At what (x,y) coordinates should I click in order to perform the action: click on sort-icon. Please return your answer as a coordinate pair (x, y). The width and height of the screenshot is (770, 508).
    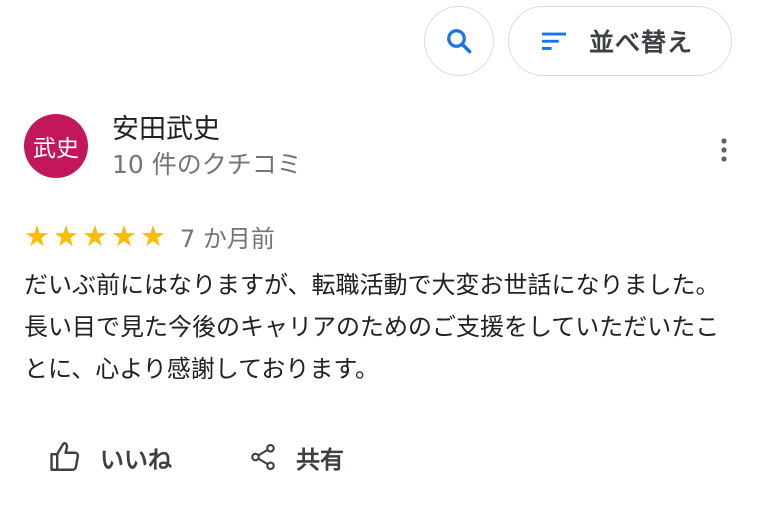
    Looking at the image, I should click on (553, 41).